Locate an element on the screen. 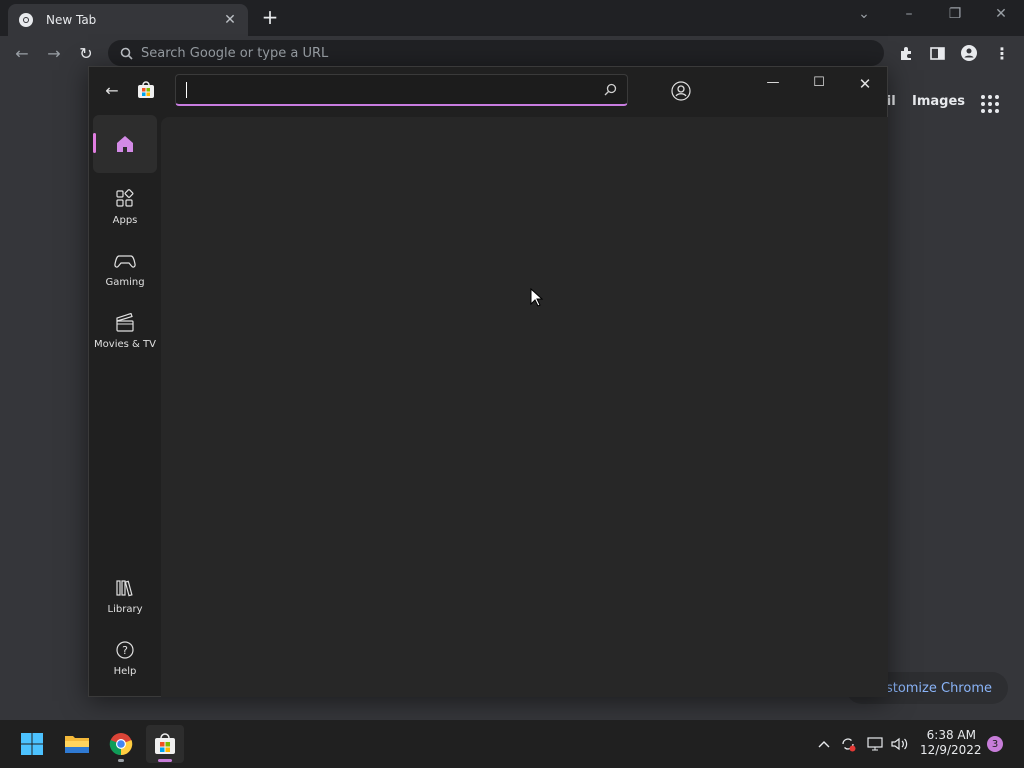  clock-time: 6:38 AM is located at coordinates (951, 735).